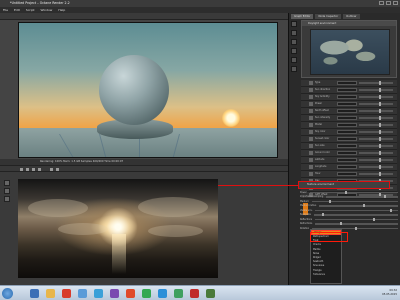  Describe the element at coordinates (51, 169) in the screenshot. I see `camera-reset-icon` at that location.